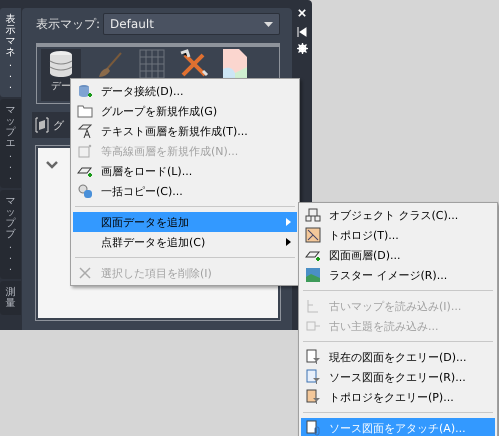 The width and height of the screenshot is (499, 436). Describe the element at coordinates (191, 24) in the screenshot. I see `map-dropdown: Default` at that location.